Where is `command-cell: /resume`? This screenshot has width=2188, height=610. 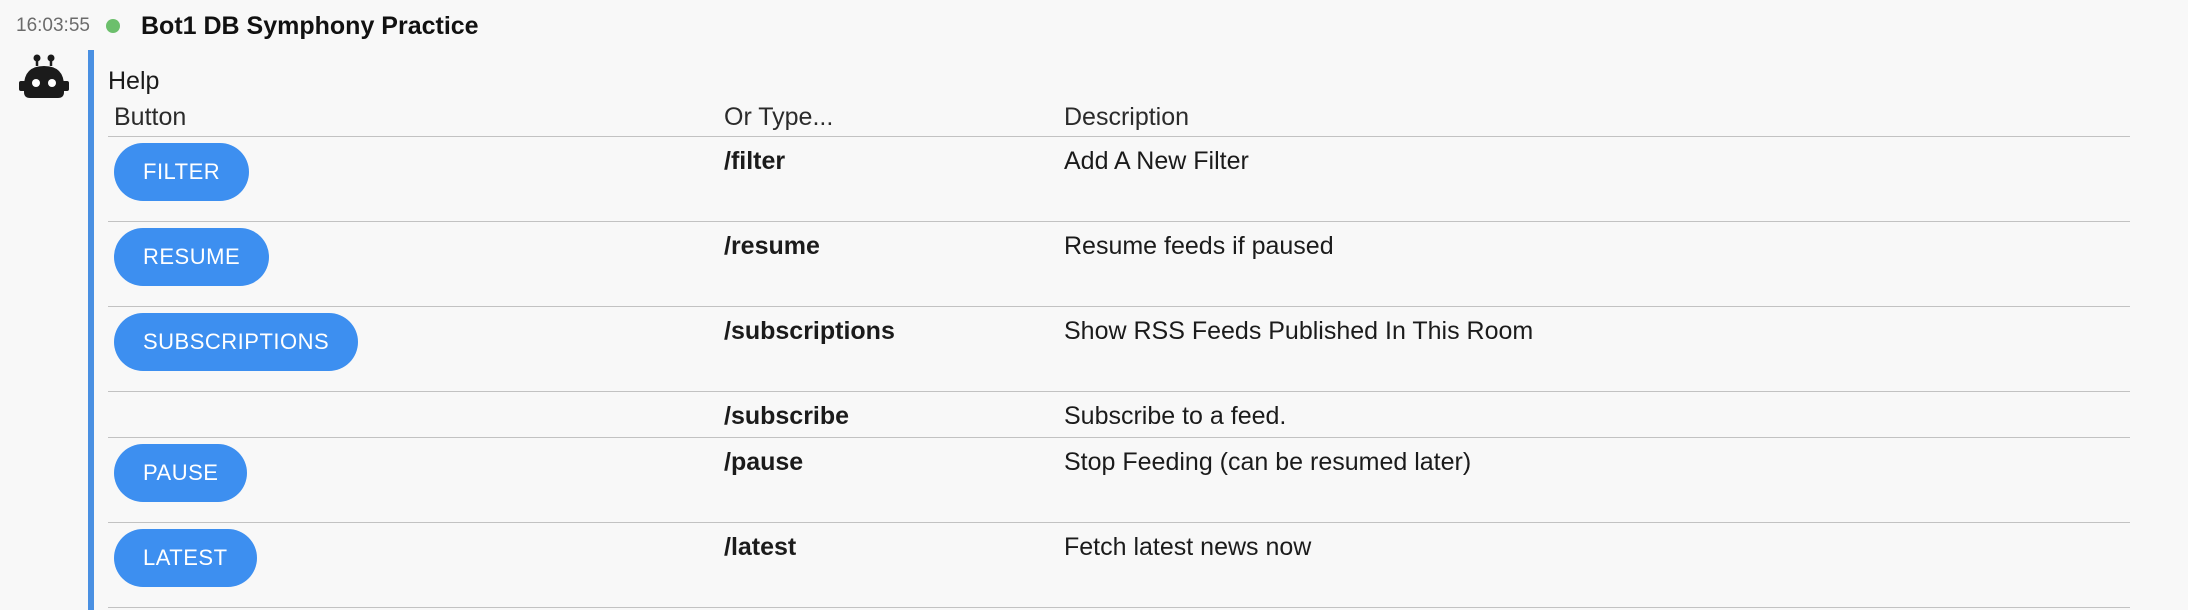 command-cell: /resume is located at coordinates (888, 264).